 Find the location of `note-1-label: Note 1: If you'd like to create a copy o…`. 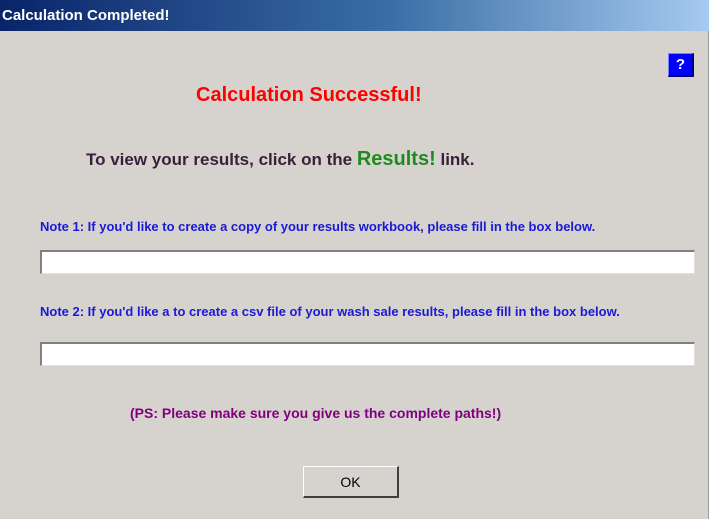

note-1-label: Note 1: If you'd like to create a copy o… is located at coordinates (318, 226).